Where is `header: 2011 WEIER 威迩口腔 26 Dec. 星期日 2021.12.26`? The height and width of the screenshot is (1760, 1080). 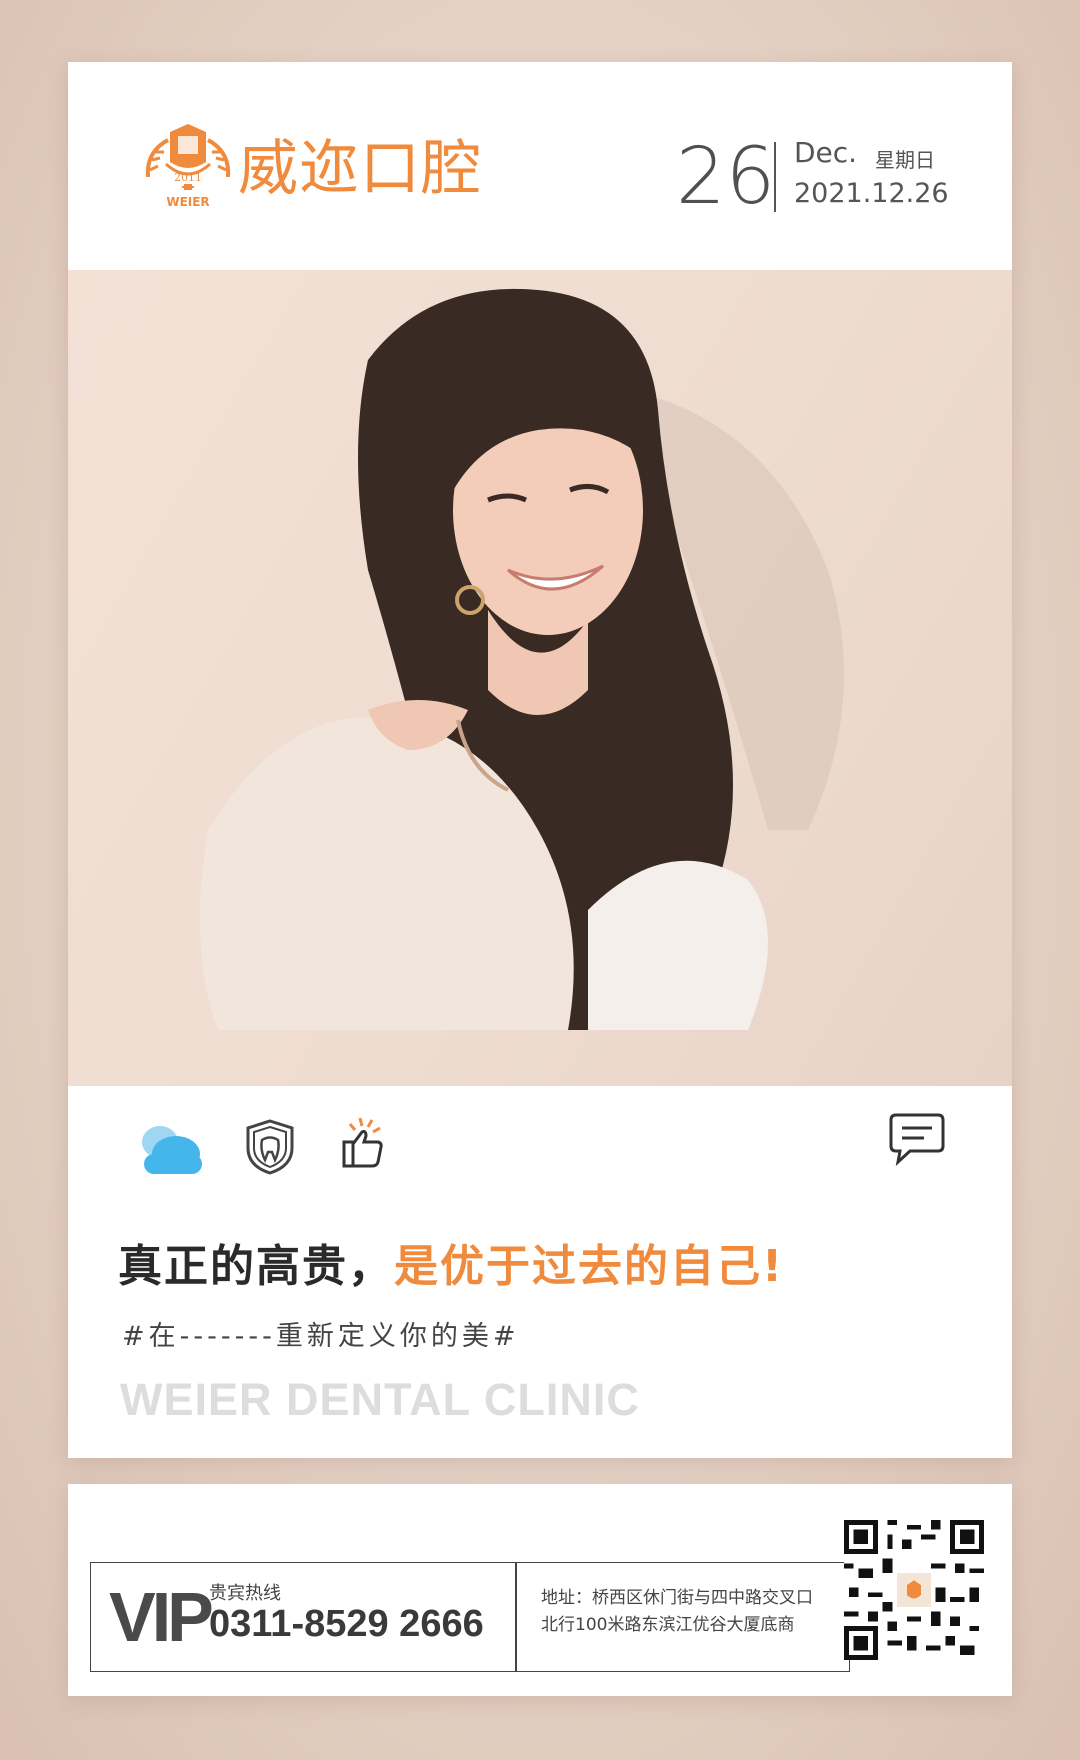 header: 2011 WEIER 威迩口腔 26 Dec. 星期日 2021.12.26 is located at coordinates (540, 166).